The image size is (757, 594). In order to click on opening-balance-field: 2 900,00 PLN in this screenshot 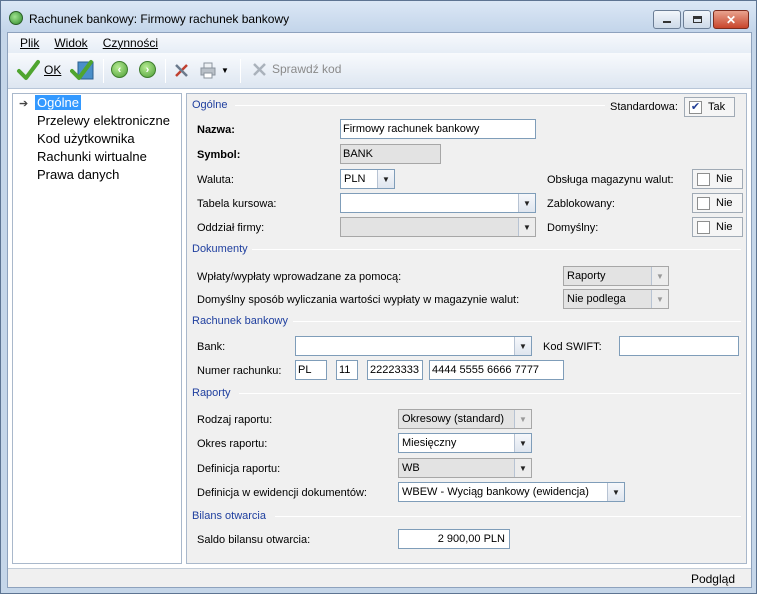, I will do `click(454, 539)`.